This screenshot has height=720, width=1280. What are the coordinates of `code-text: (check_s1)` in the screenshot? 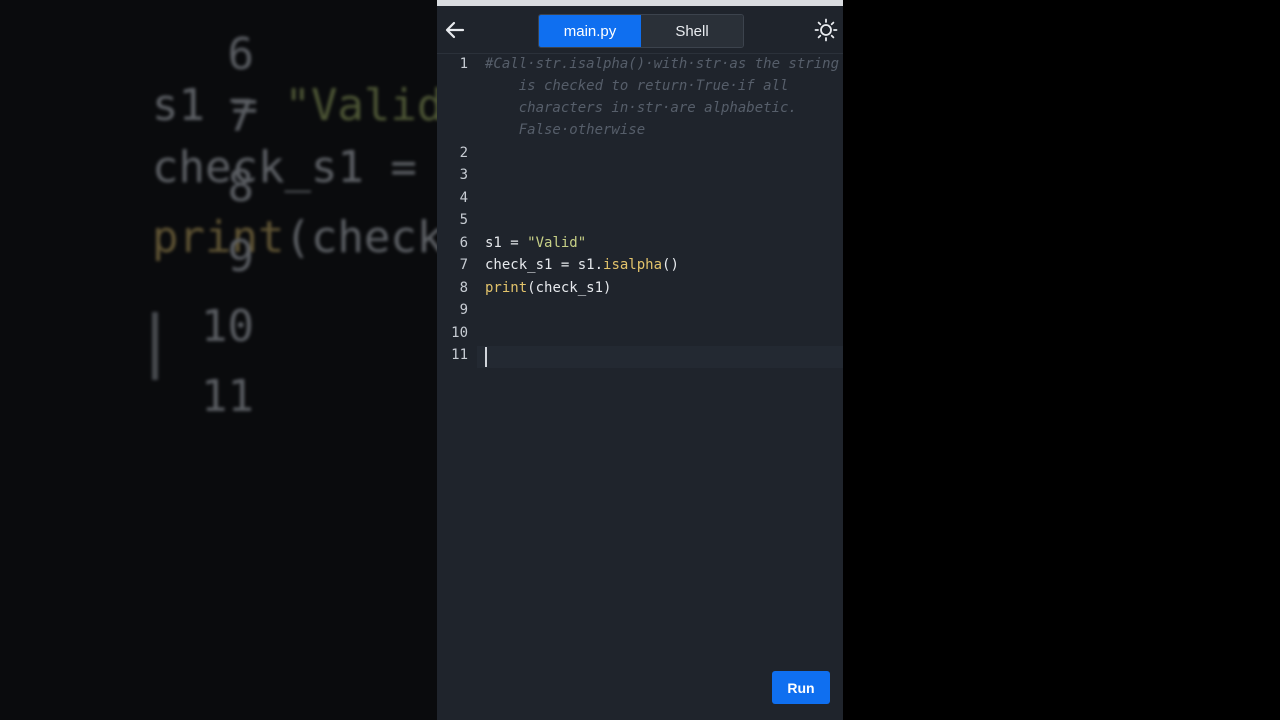 It's located at (569, 288).